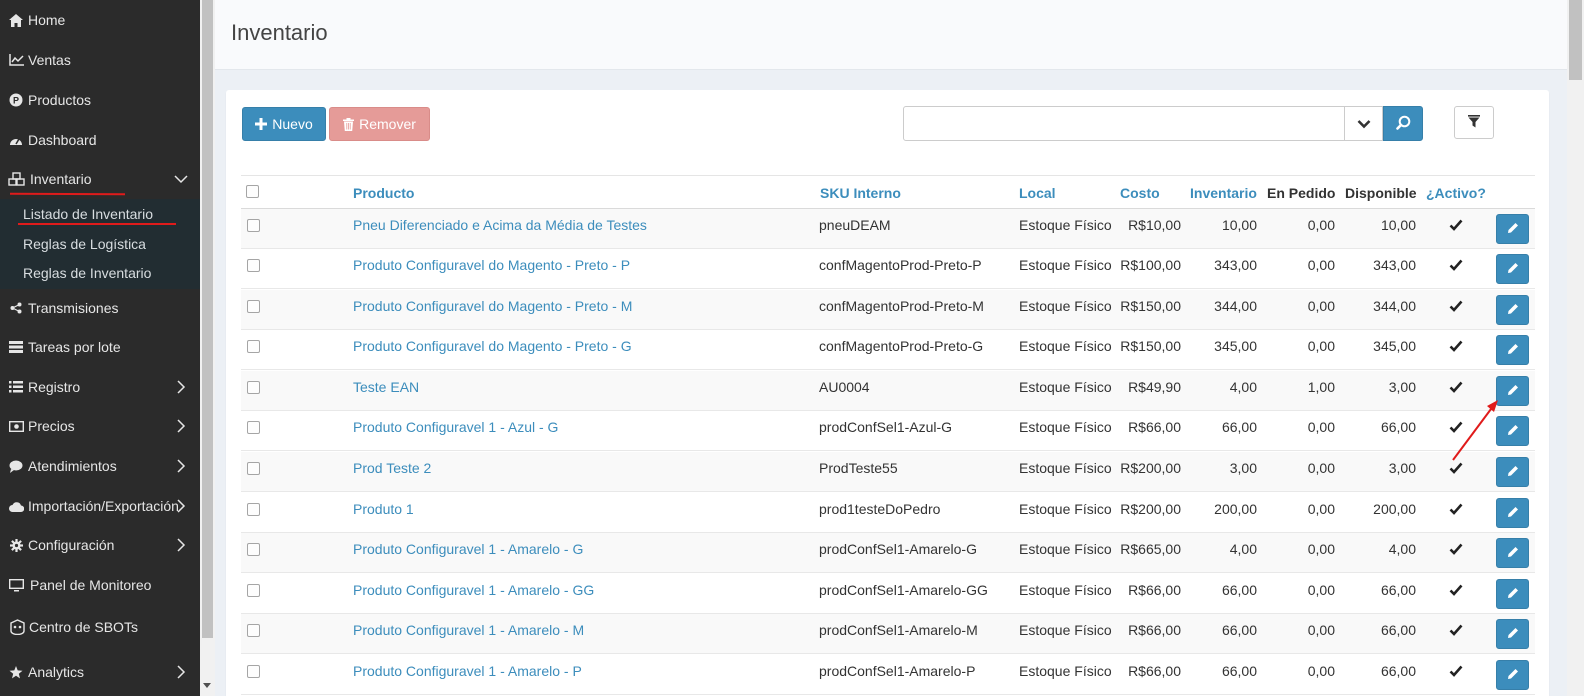 This screenshot has height=696, width=1584. Describe the element at coordinates (100, 179) in the screenshot. I see `sidebar-item-inventario: Inventario` at that location.